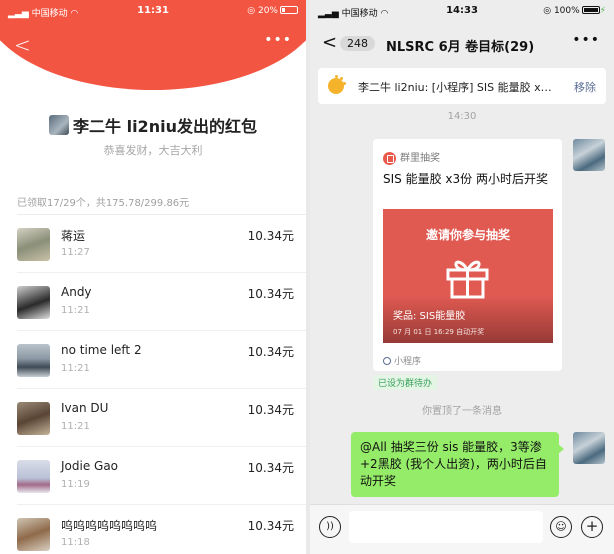  Describe the element at coordinates (75, 484) in the screenshot. I see `recipient-time: 11:19` at that location.